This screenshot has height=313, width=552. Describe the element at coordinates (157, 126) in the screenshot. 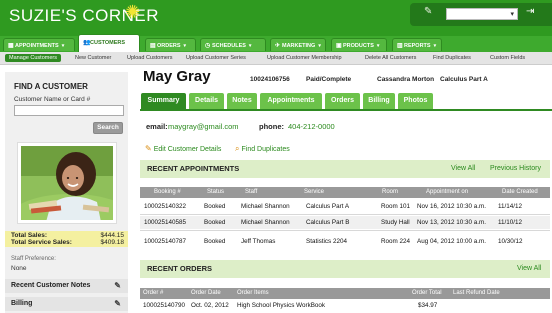

I see `email-label: email:` at that location.